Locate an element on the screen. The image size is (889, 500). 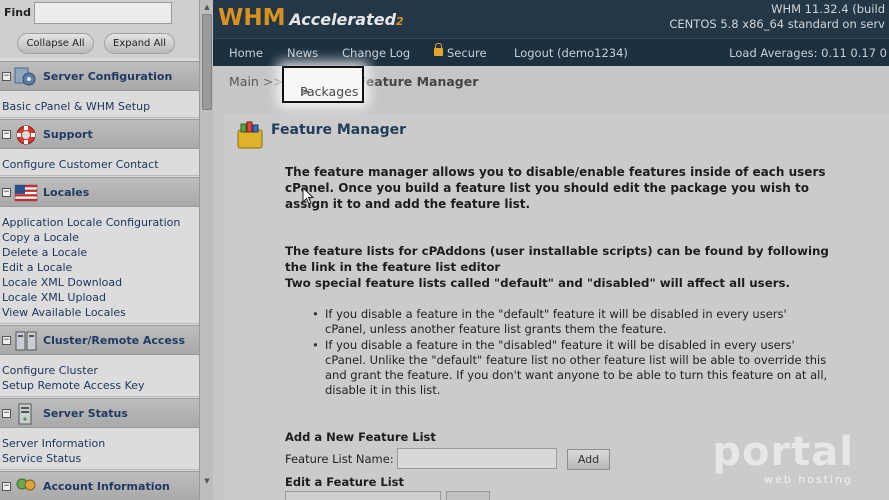
edit-feature-list-heading: Edit a Feature List is located at coordinates (345, 482).